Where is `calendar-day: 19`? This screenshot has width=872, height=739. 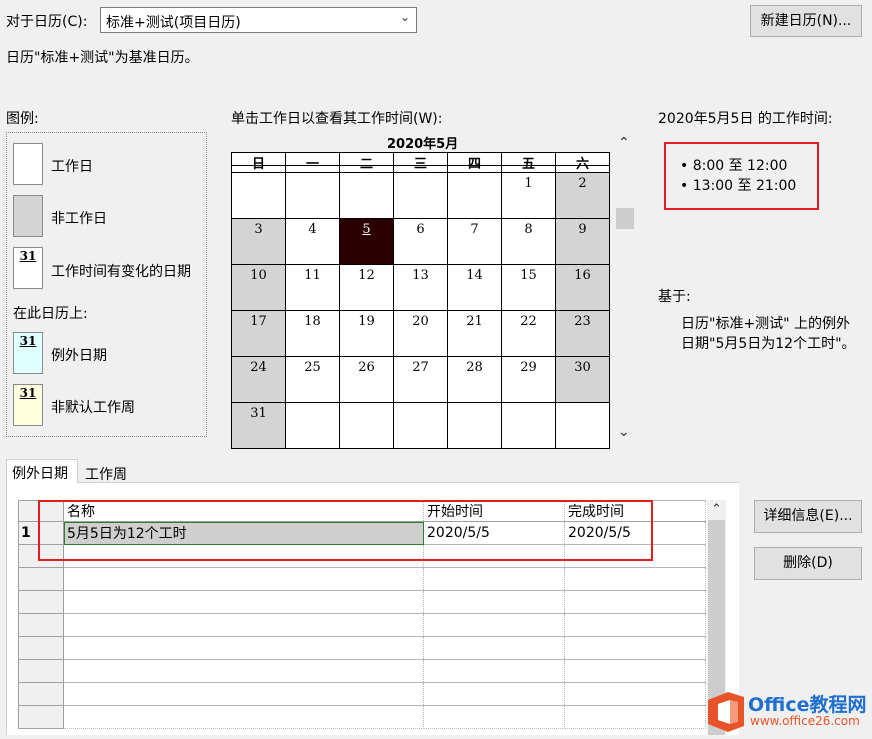 calendar-day: 19 is located at coordinates (366, 333).